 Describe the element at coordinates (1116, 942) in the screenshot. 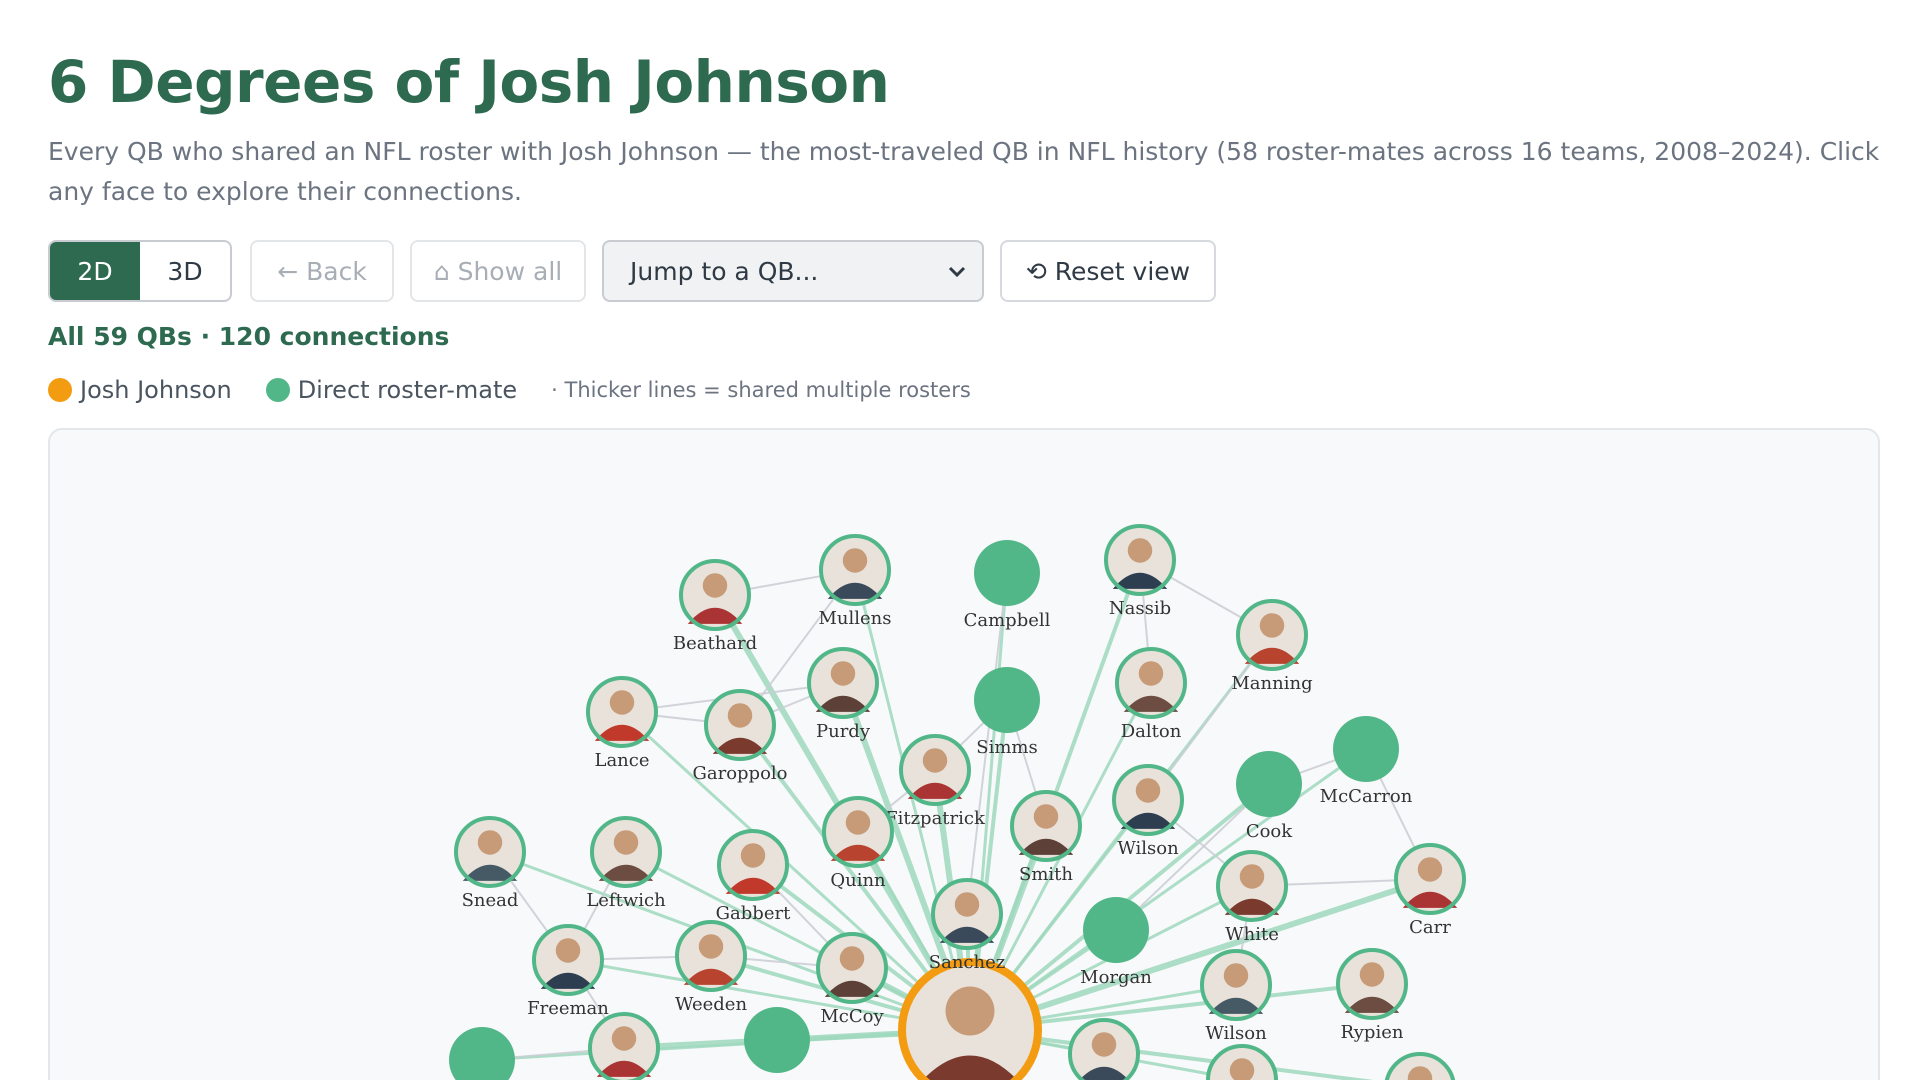

I see `qb-node-morgan: Morgan` at that location.